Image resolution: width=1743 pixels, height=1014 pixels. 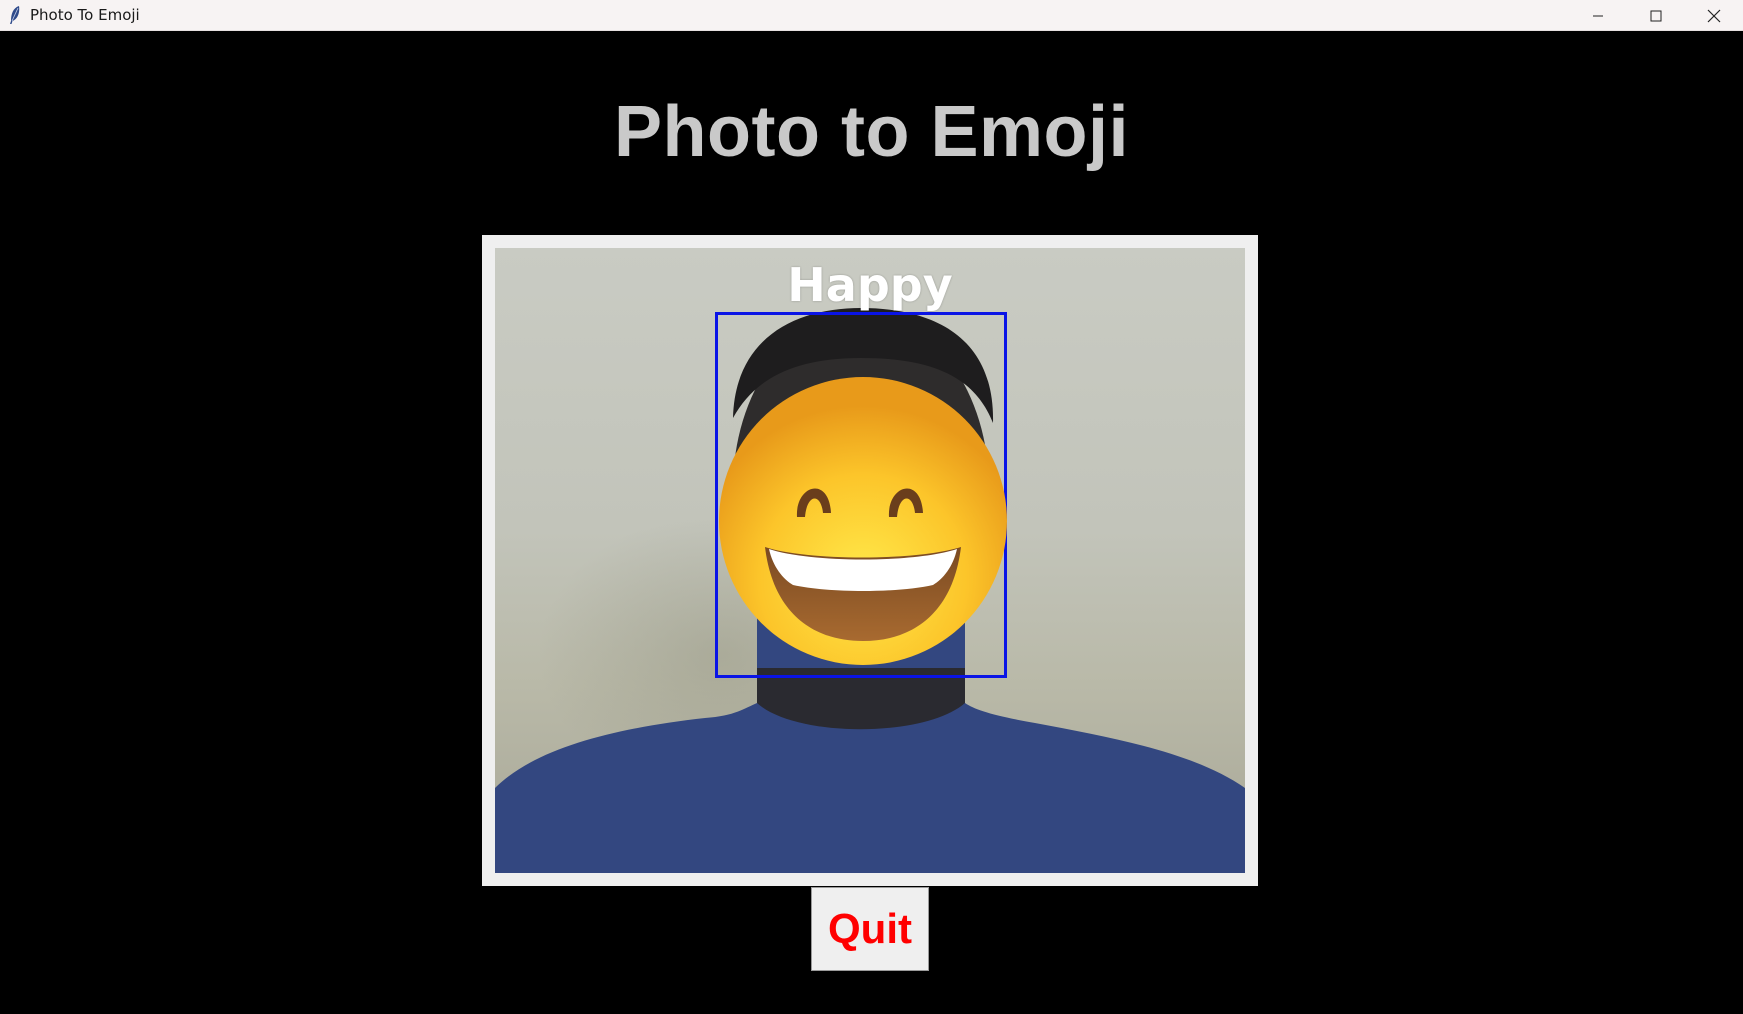 I want to click on minimize-icon, so click(x=1598, y=15).